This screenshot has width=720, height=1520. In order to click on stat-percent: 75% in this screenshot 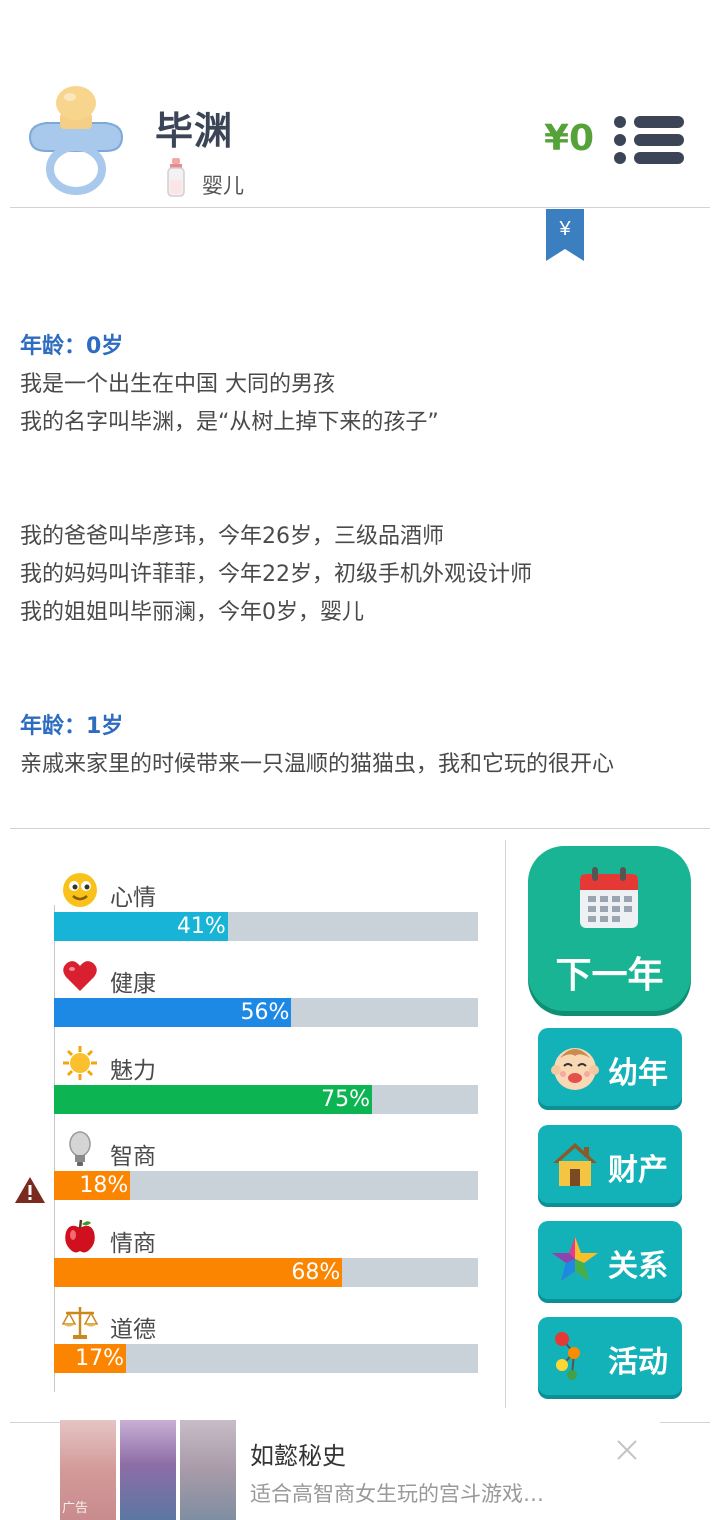, I will do `click(345, 1099)`.